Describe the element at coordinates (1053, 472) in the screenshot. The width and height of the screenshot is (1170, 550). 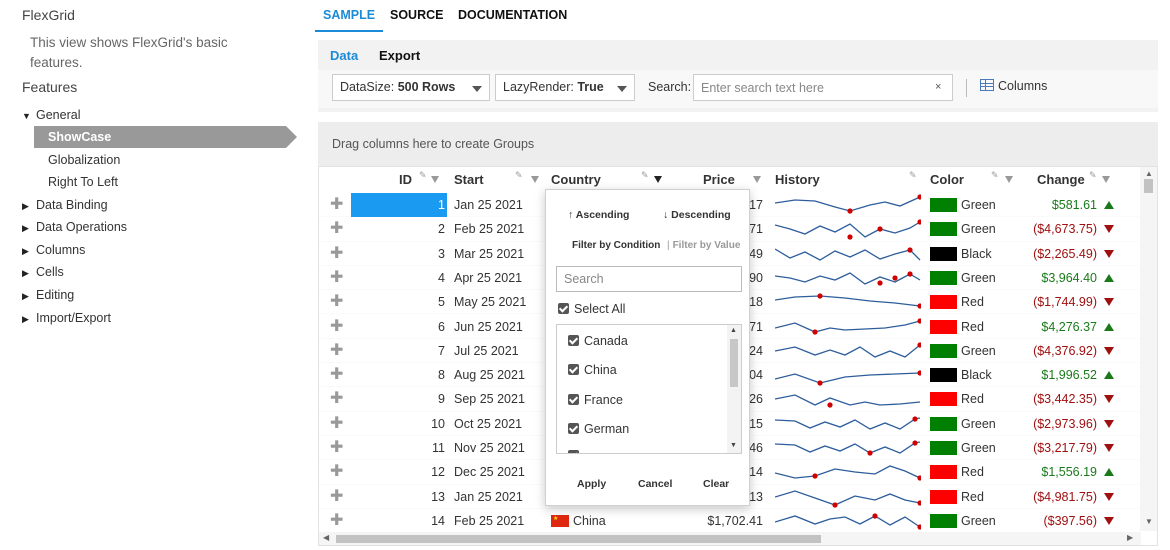
I see `cell-change: $1,556.19` at that location.